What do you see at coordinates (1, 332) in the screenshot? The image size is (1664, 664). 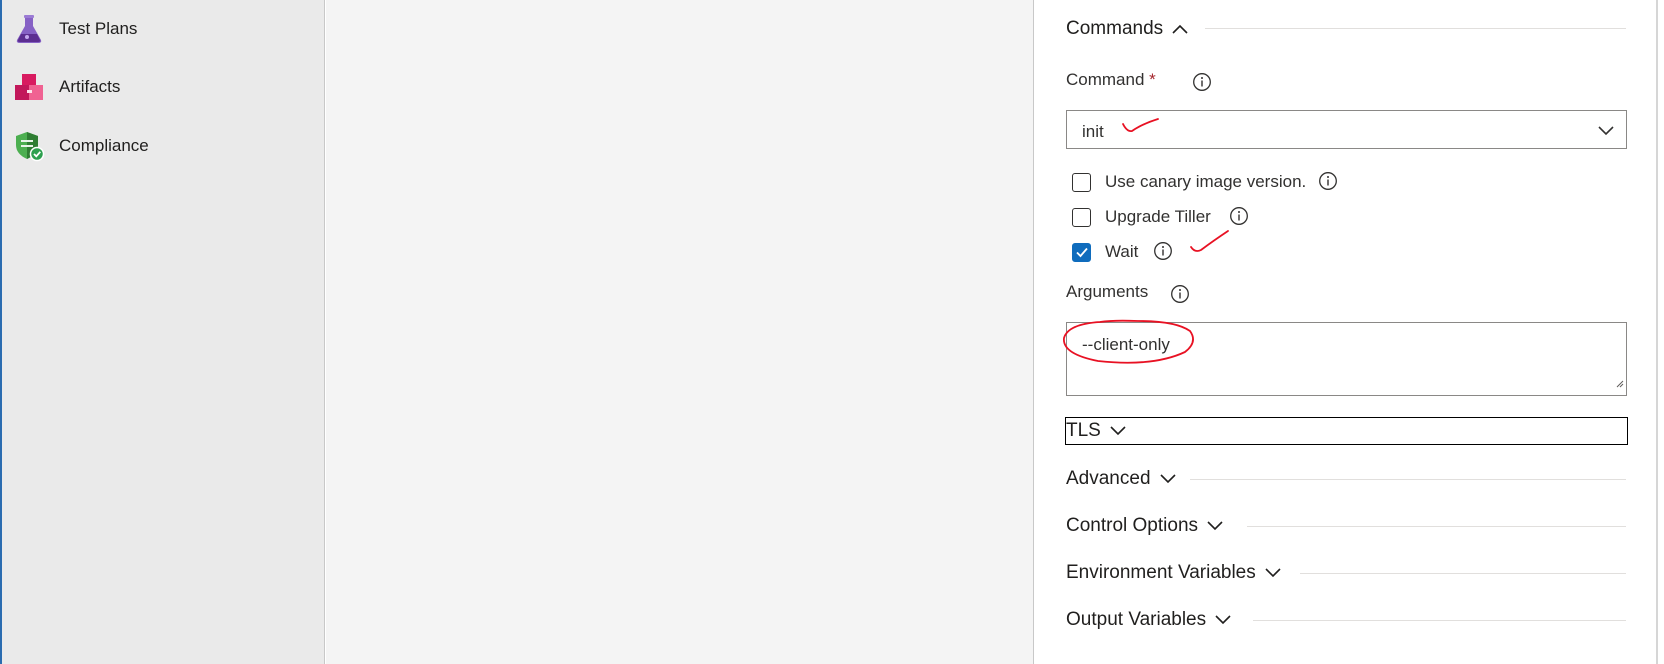 I see `nav-edge-divider` at bounding box center [1, 332].